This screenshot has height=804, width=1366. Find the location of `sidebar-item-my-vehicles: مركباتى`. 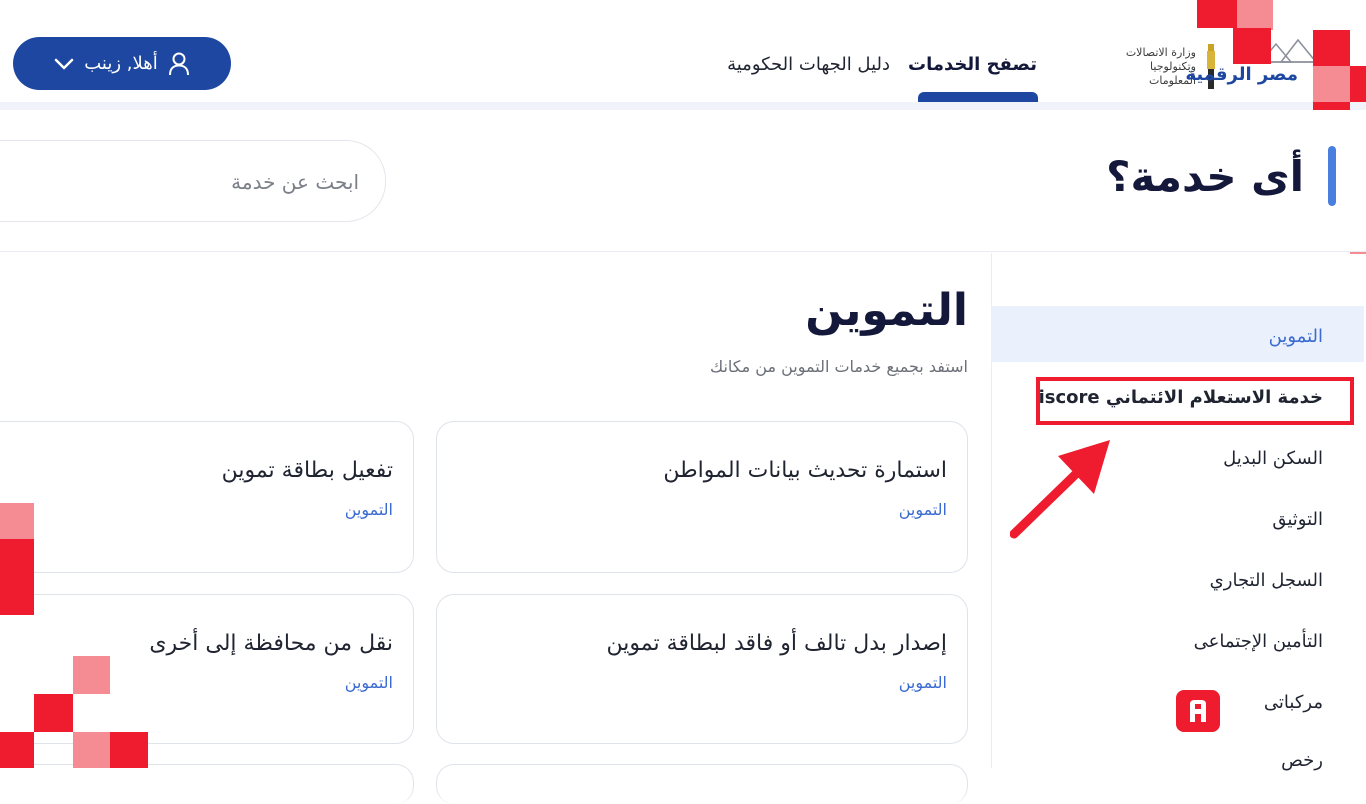

sidebar-item-my-vehicles: مركباتى is located at coordinates (1293, 702).